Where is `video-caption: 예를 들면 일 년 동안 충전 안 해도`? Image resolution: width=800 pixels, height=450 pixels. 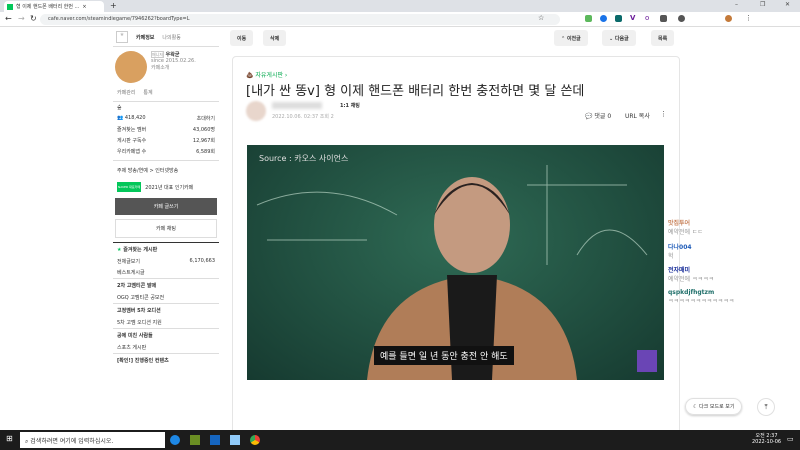
video-caption: 예를 들면 일 년 동안 충전 안 해도 is located at coordinates (444, 355).